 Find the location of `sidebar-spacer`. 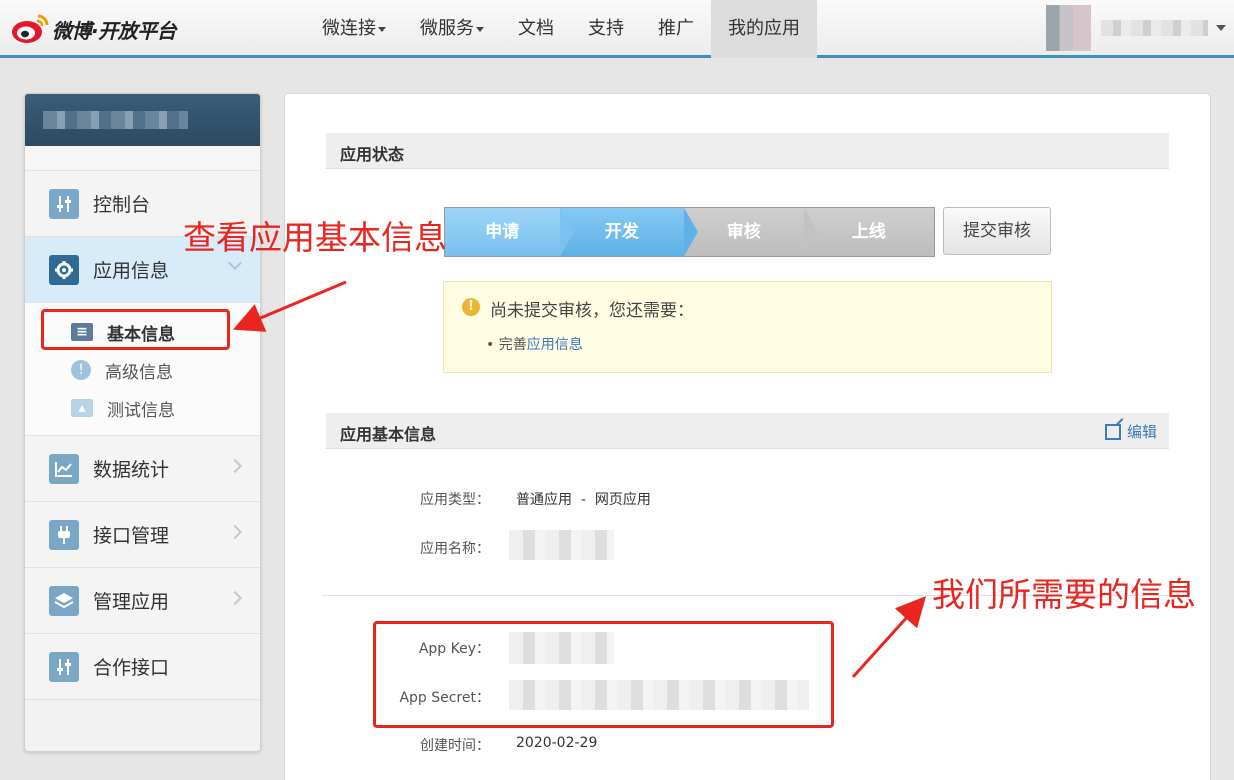

sidebar-spacer is located at coordinates (142, 158).